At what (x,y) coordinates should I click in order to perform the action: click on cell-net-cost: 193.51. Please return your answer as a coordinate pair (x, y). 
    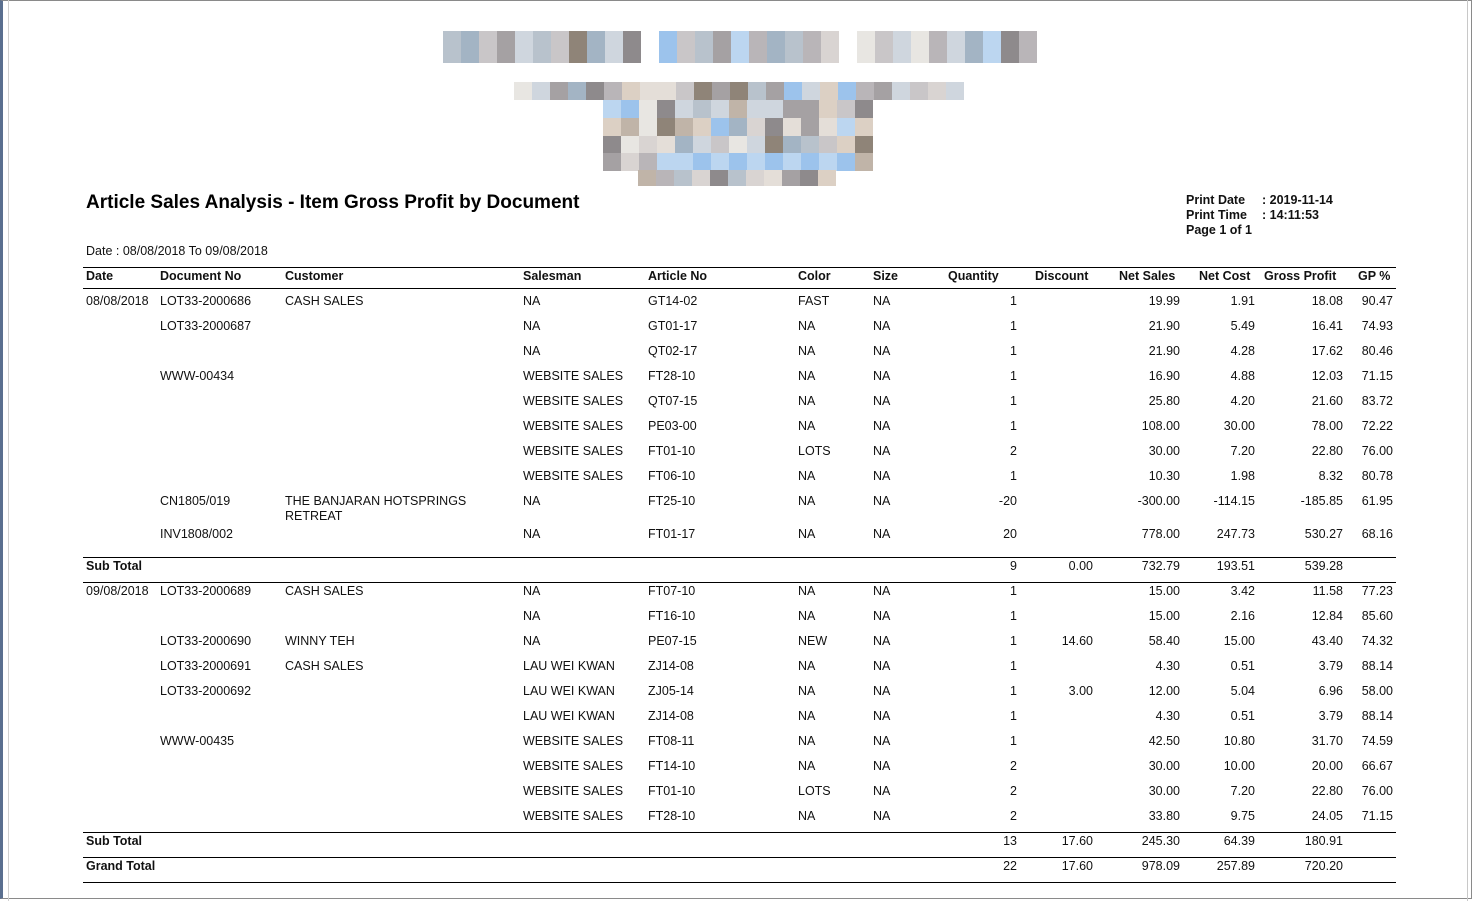
    Looking at the image, I should click on (1235, 566).